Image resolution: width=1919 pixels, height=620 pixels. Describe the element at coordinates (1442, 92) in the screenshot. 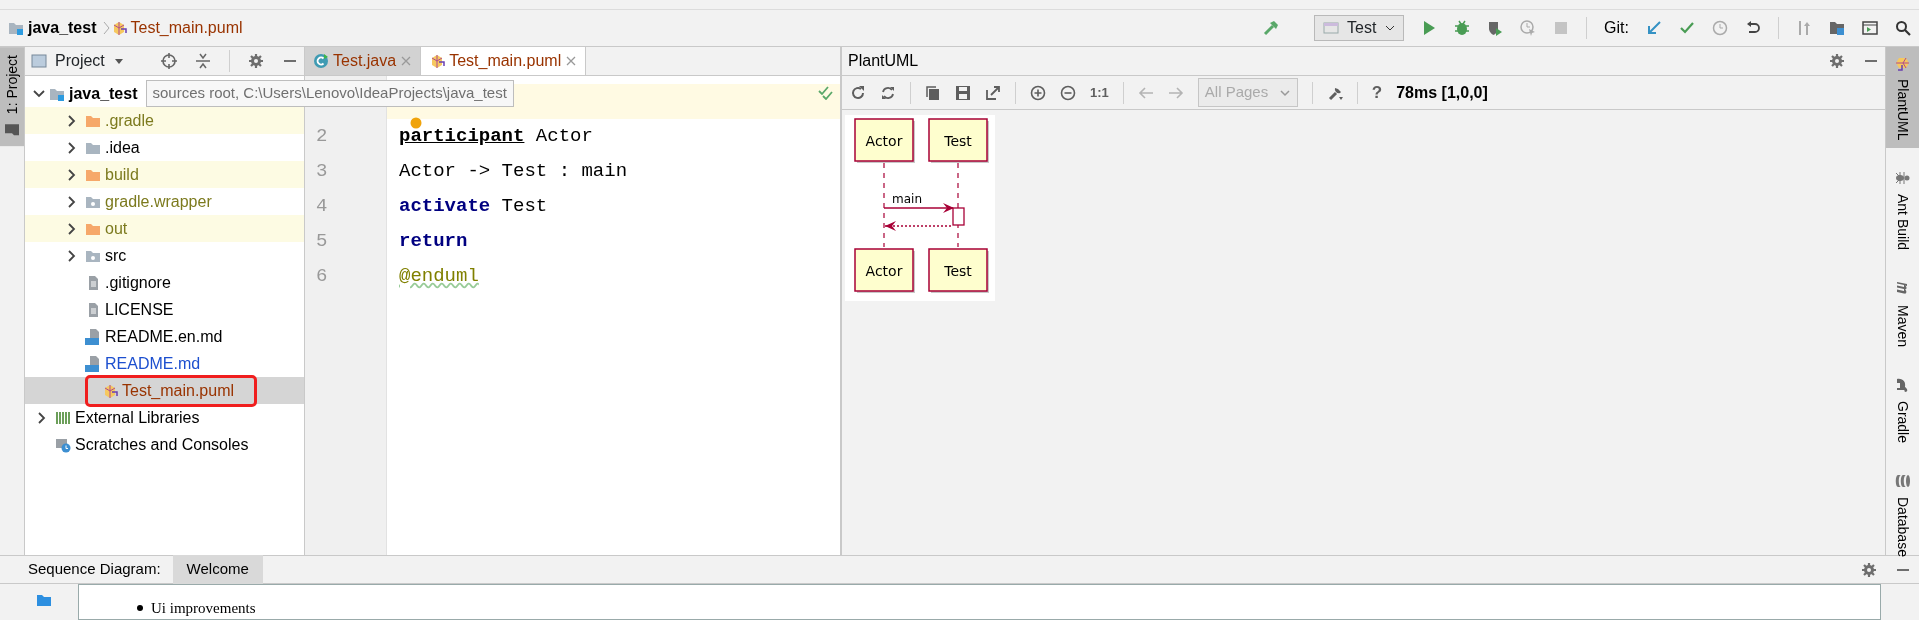

I see `render-time: 78ms [1,0,0]` at that location.